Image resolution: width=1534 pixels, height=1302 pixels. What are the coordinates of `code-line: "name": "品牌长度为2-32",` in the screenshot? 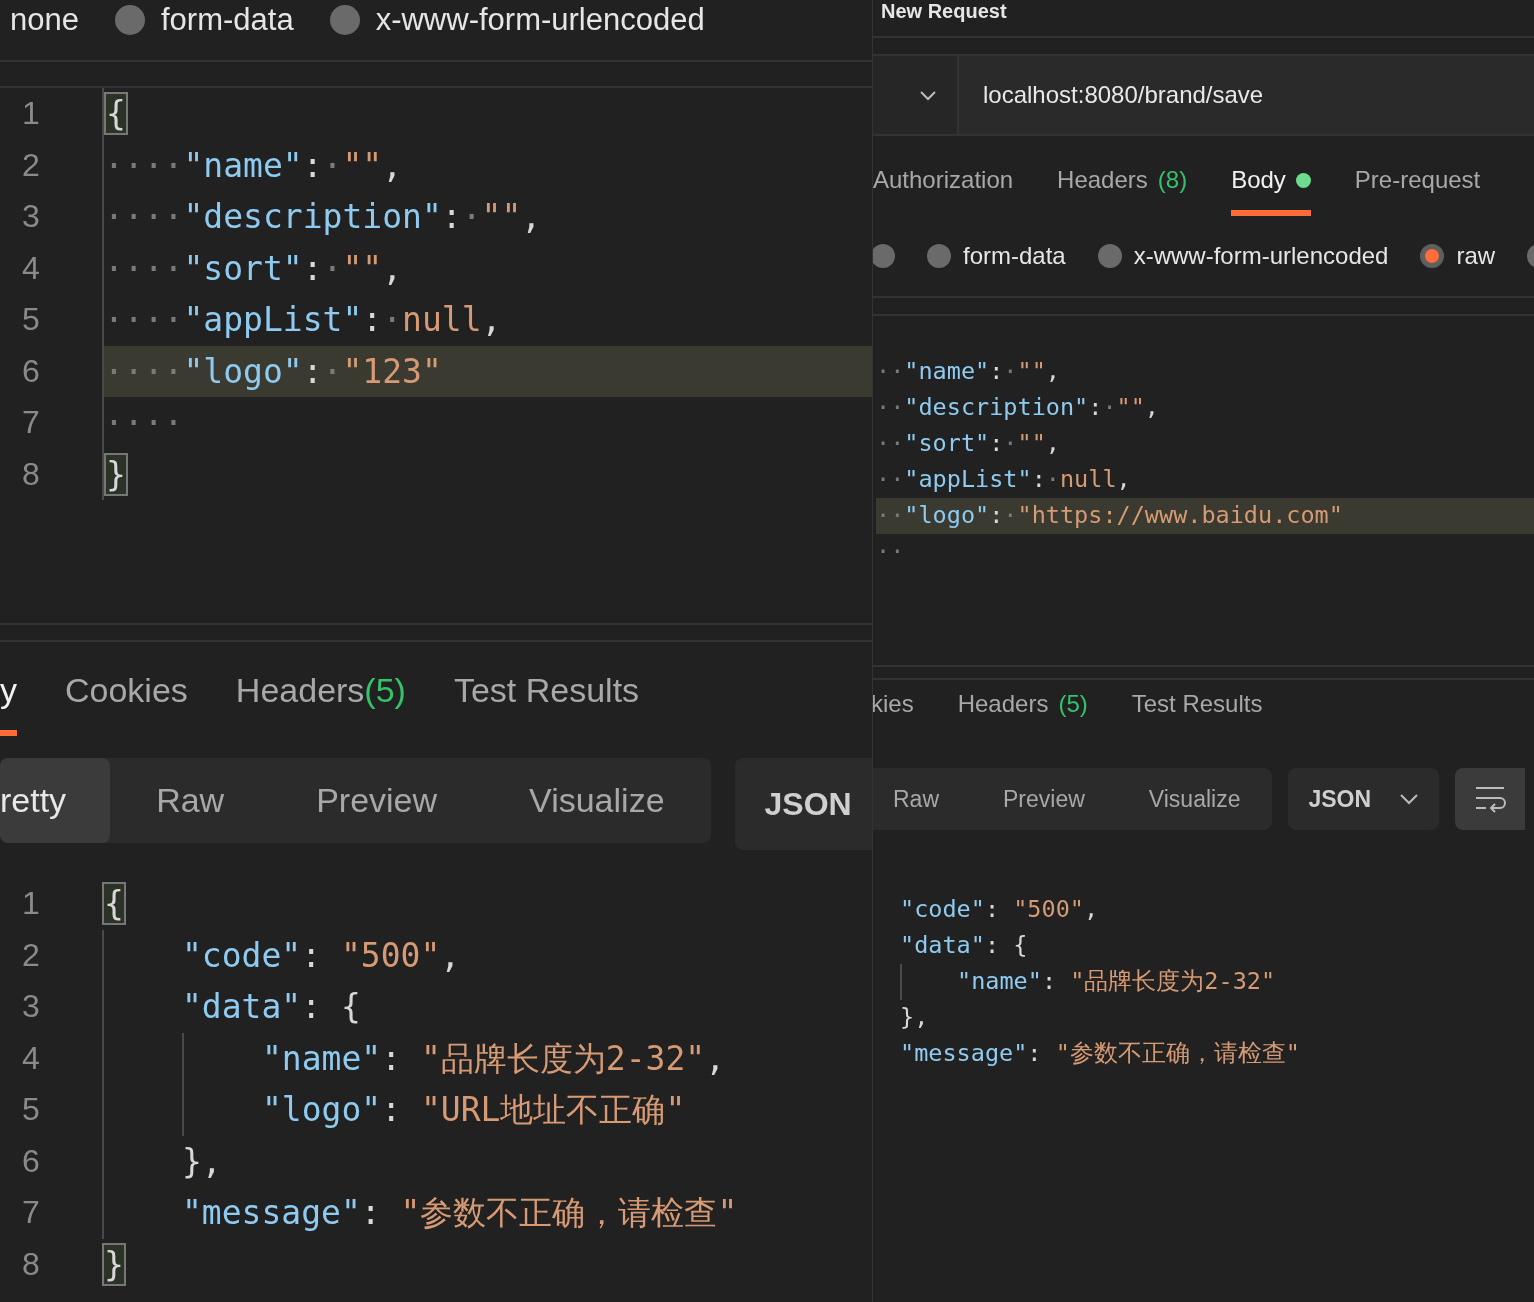 It's located at (494, 1058).